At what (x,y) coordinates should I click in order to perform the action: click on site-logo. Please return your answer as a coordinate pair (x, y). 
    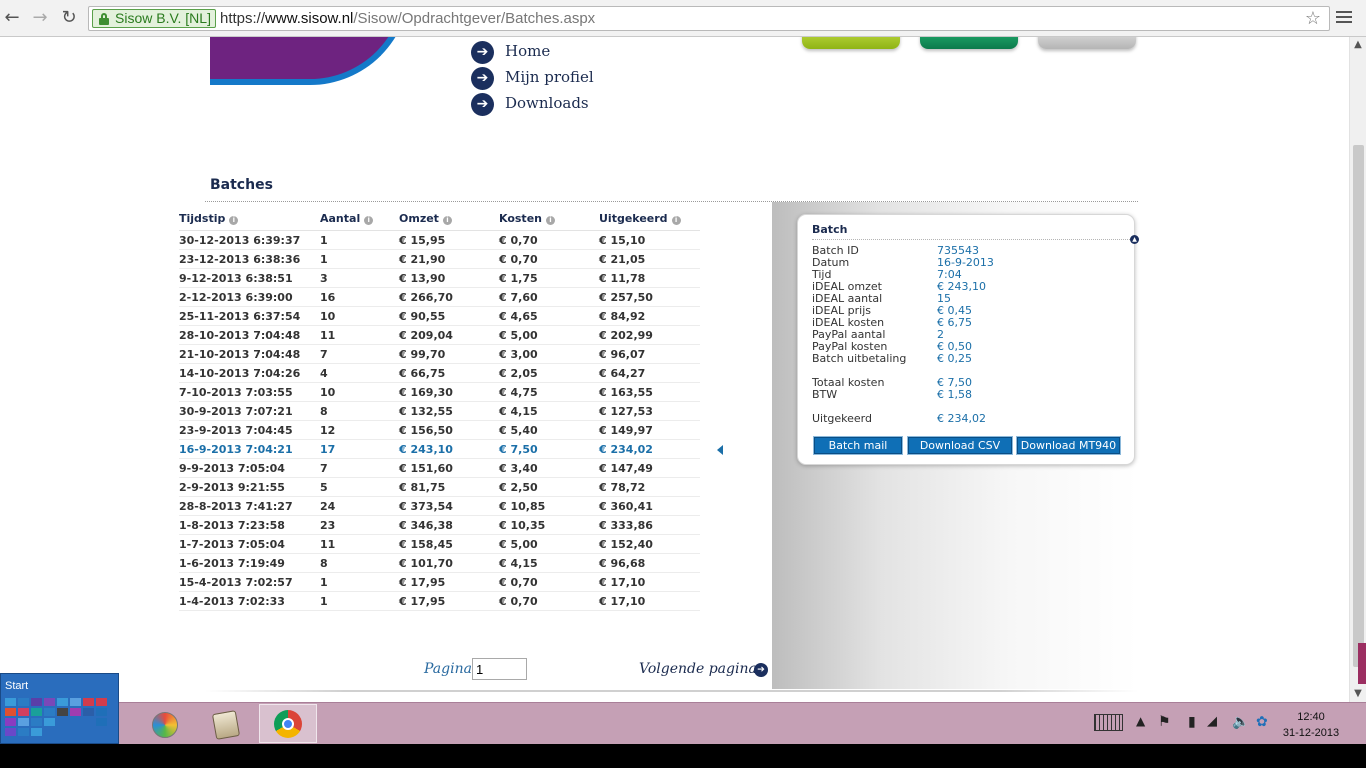
    Looking at the image, I should click on (310, 61).